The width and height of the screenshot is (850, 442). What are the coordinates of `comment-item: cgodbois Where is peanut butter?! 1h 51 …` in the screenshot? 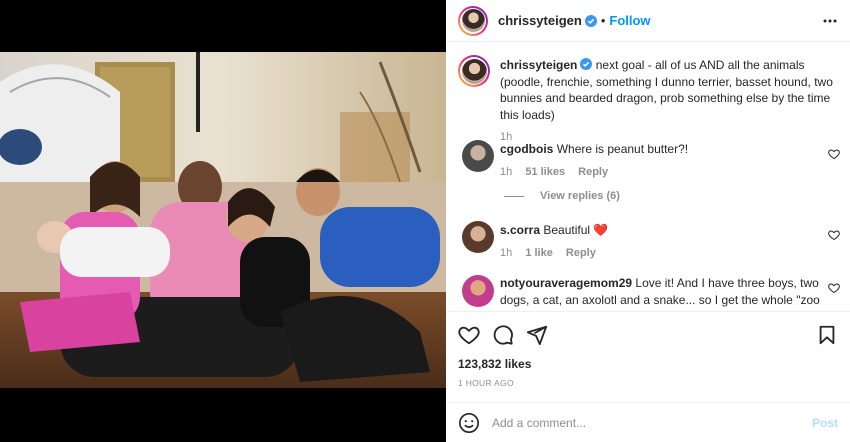 It's located at (660, 160).